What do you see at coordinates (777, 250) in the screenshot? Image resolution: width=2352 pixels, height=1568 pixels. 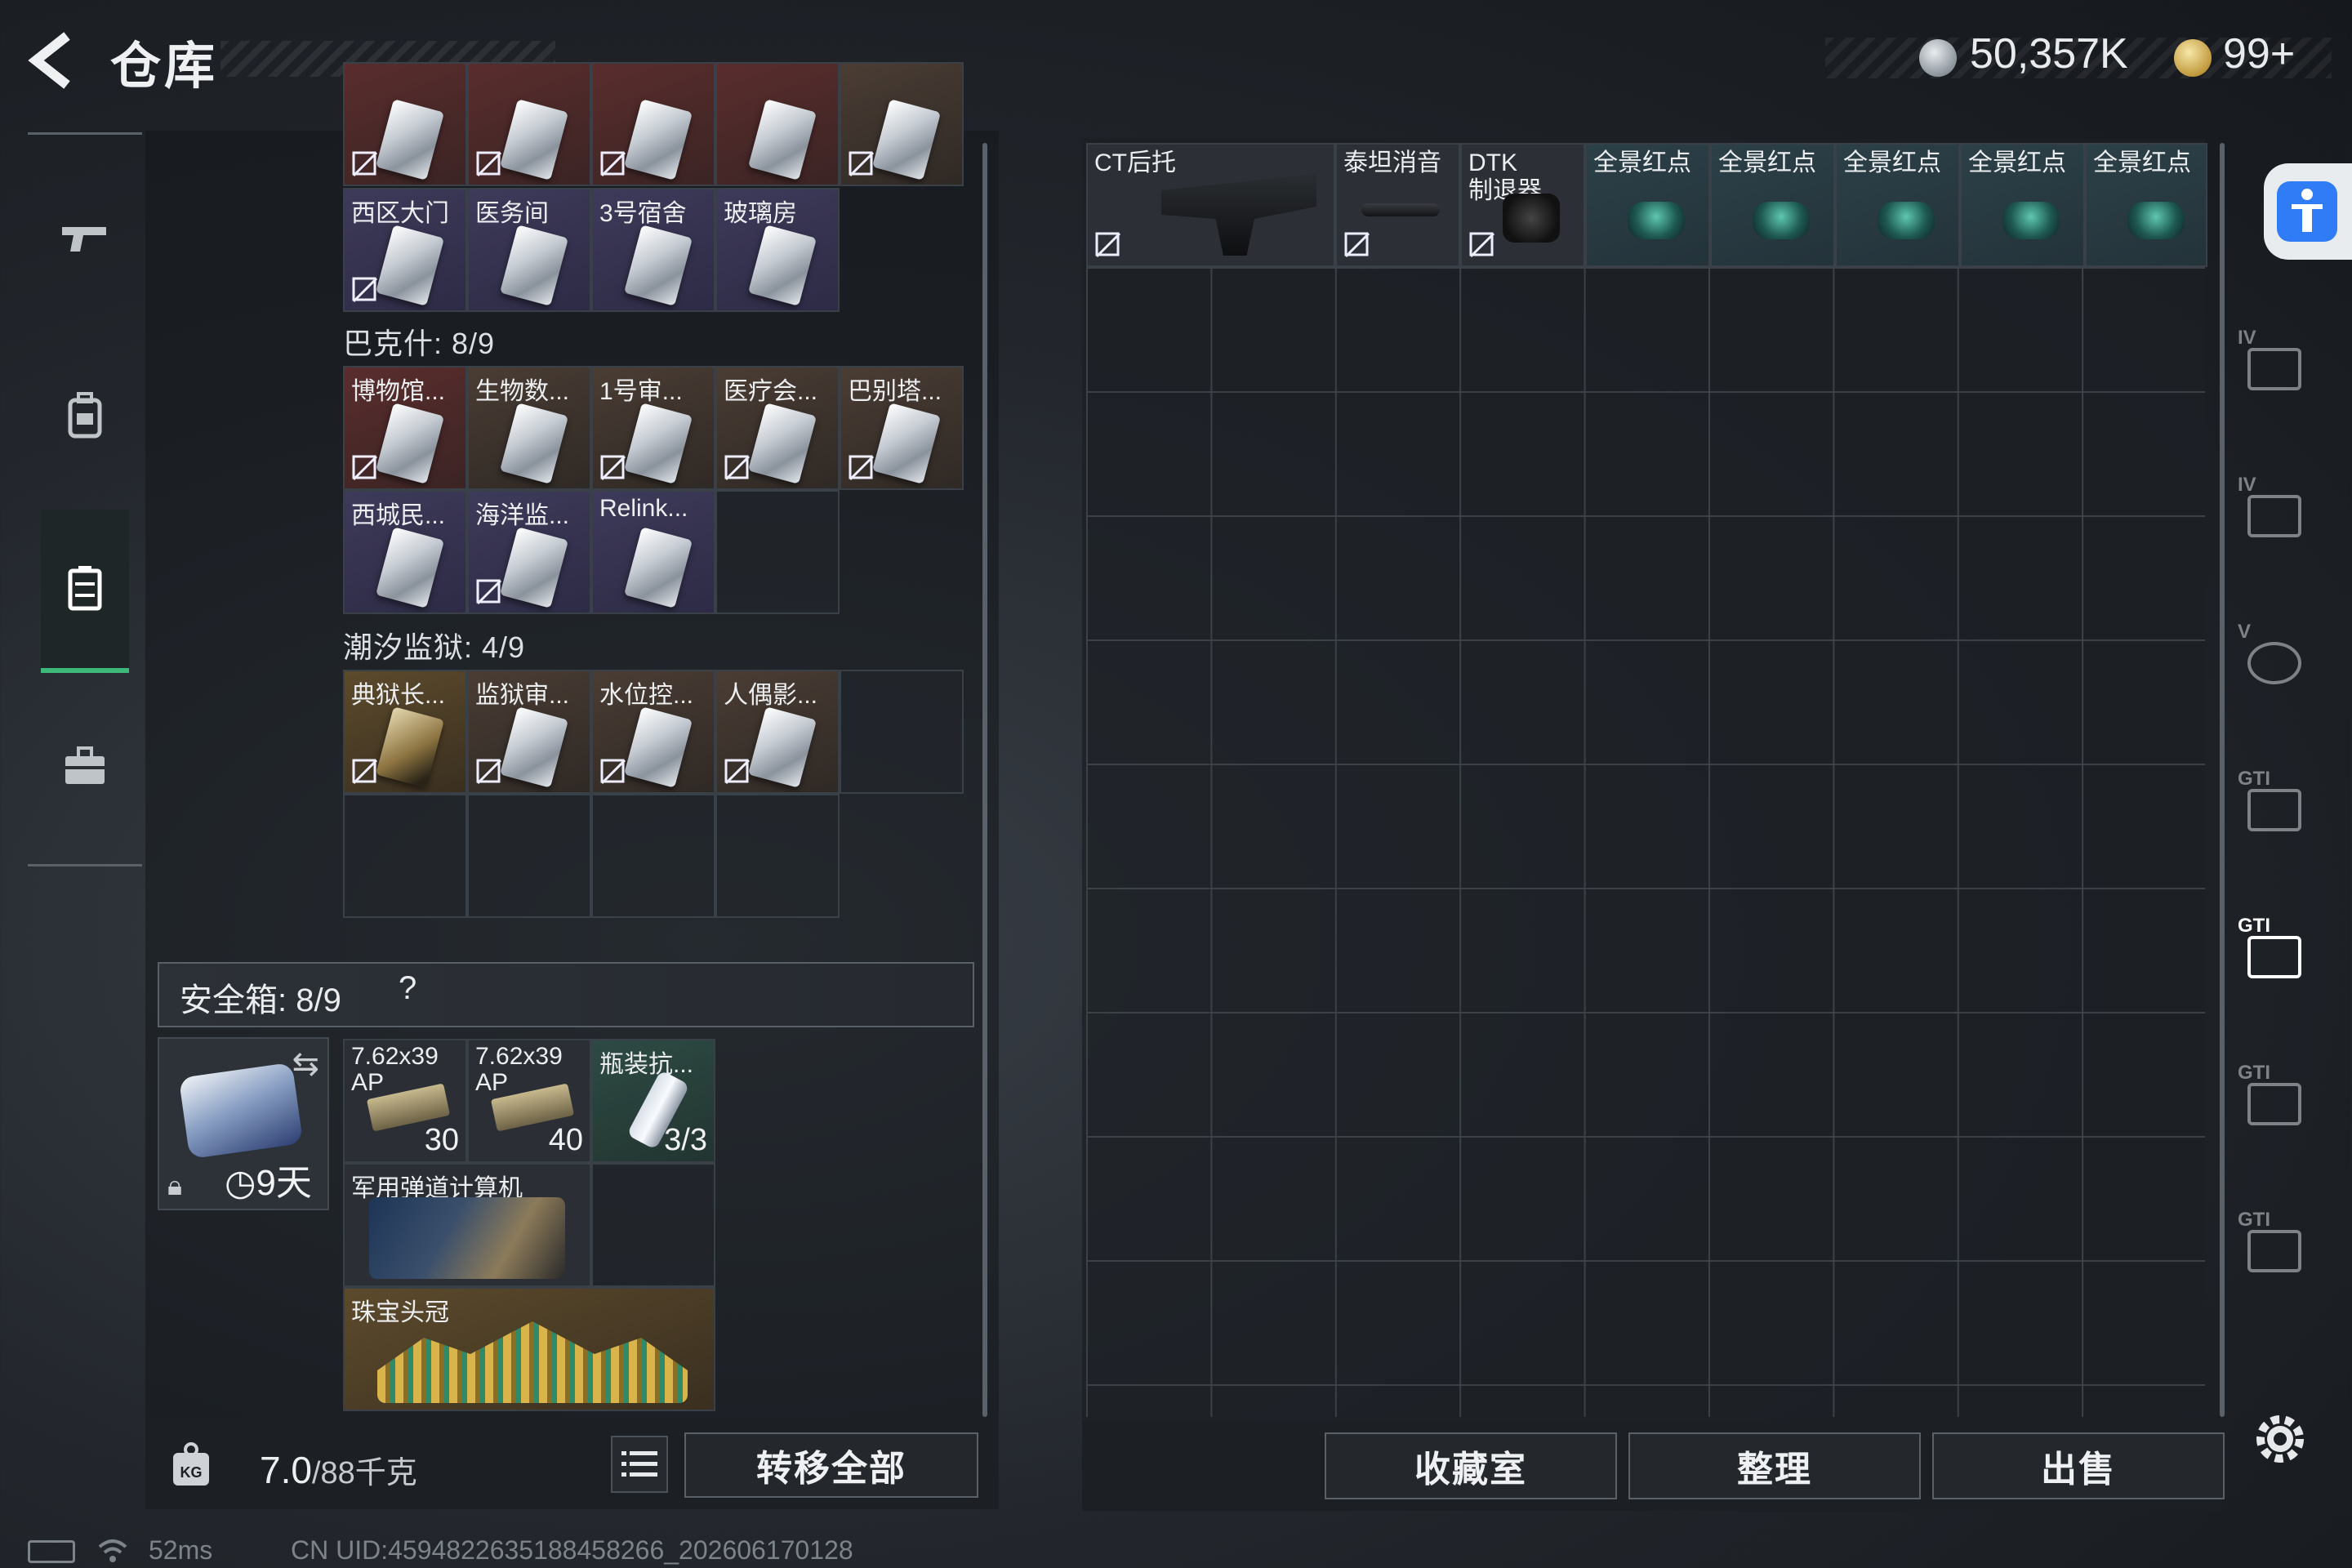 I see `key-card-slot: 玻璃房` at bounding box center [777, 250].